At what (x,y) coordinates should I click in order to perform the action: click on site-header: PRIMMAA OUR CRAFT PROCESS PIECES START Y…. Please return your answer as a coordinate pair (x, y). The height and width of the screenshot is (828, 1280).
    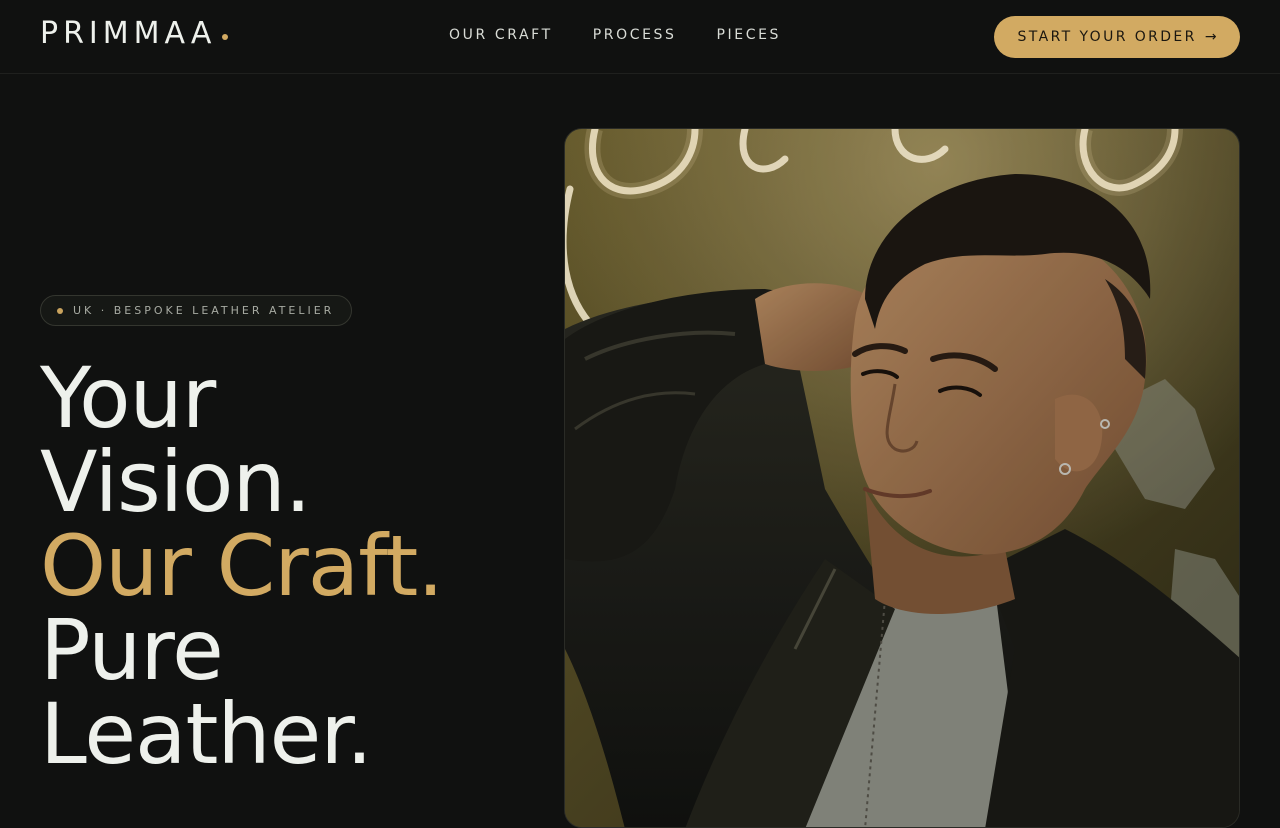
    Looking at the image, I should click on (640, 37).